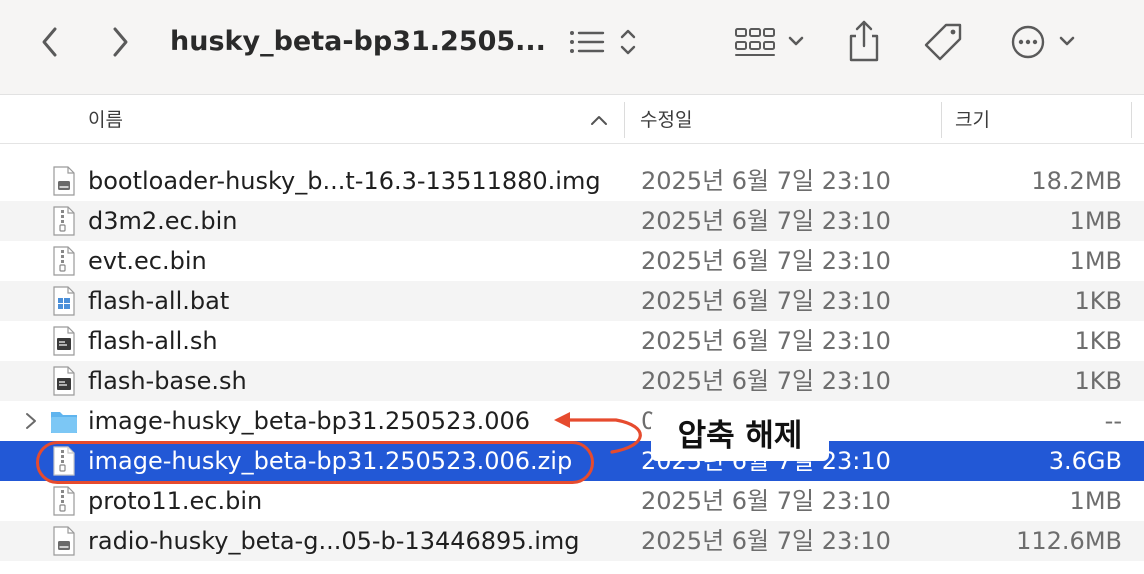 The height and width of the screenshot is (574, 1144). I want to click on file-name: evt.ec.bin, so click(147, 261).